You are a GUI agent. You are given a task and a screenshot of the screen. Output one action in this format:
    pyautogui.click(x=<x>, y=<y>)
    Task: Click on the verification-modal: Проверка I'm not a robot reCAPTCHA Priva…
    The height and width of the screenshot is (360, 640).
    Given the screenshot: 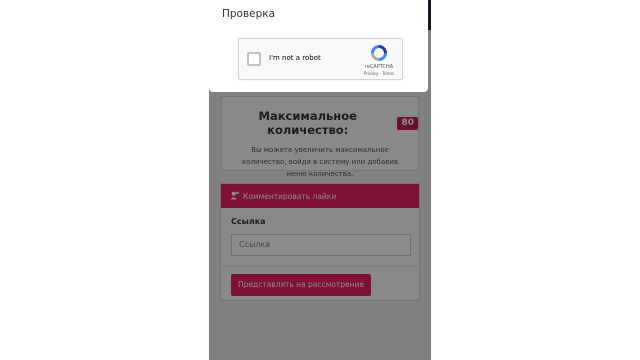 What is the action you would take?
    pyautogui.click(x=318, y=46)
    